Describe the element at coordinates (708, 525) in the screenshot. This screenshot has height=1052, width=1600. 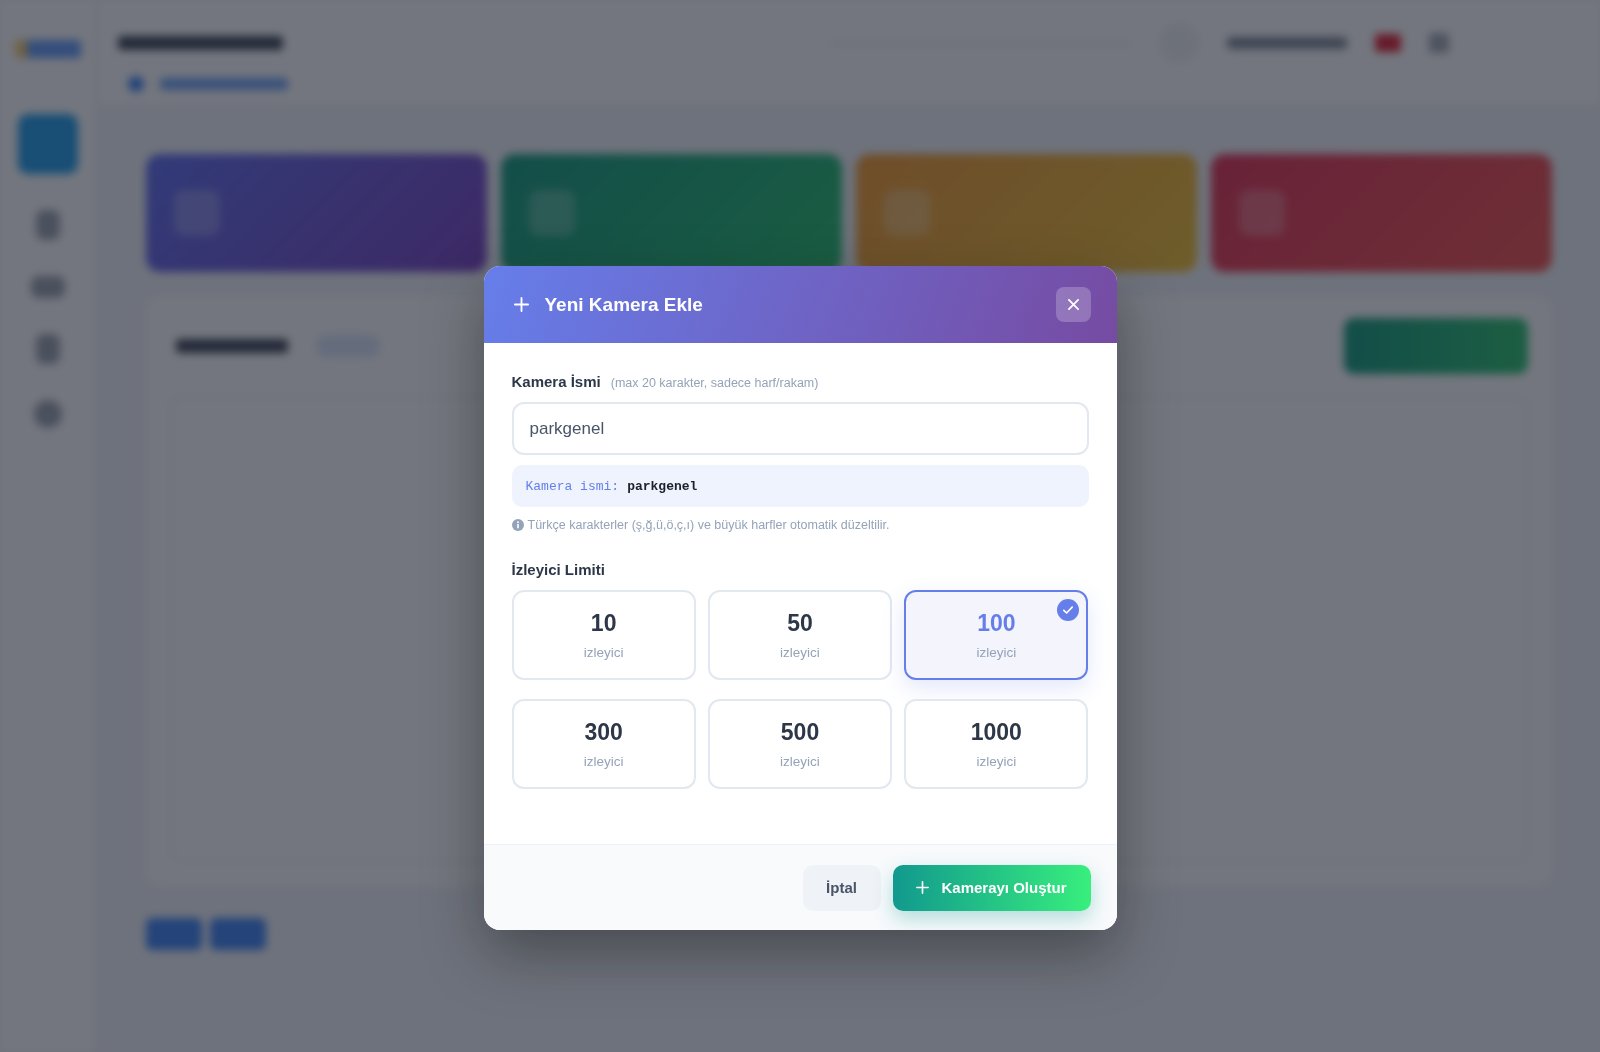
I see `helper-note: Türkçe karakterler (ş,ğ,ü,ö,ç,ı) ve büyük harfler otomatik düzeltilir.` at that location.